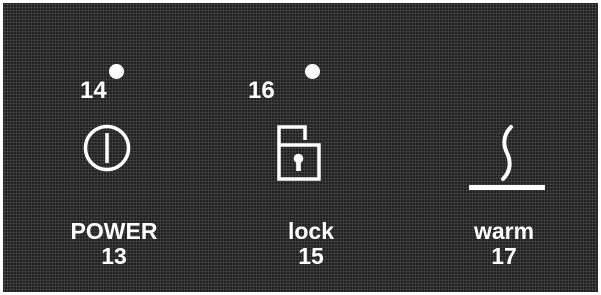  What do you see at coordinates (114, 256) in the screenshot?
I see `power-ref: 13` at bounding box center [114, 256].